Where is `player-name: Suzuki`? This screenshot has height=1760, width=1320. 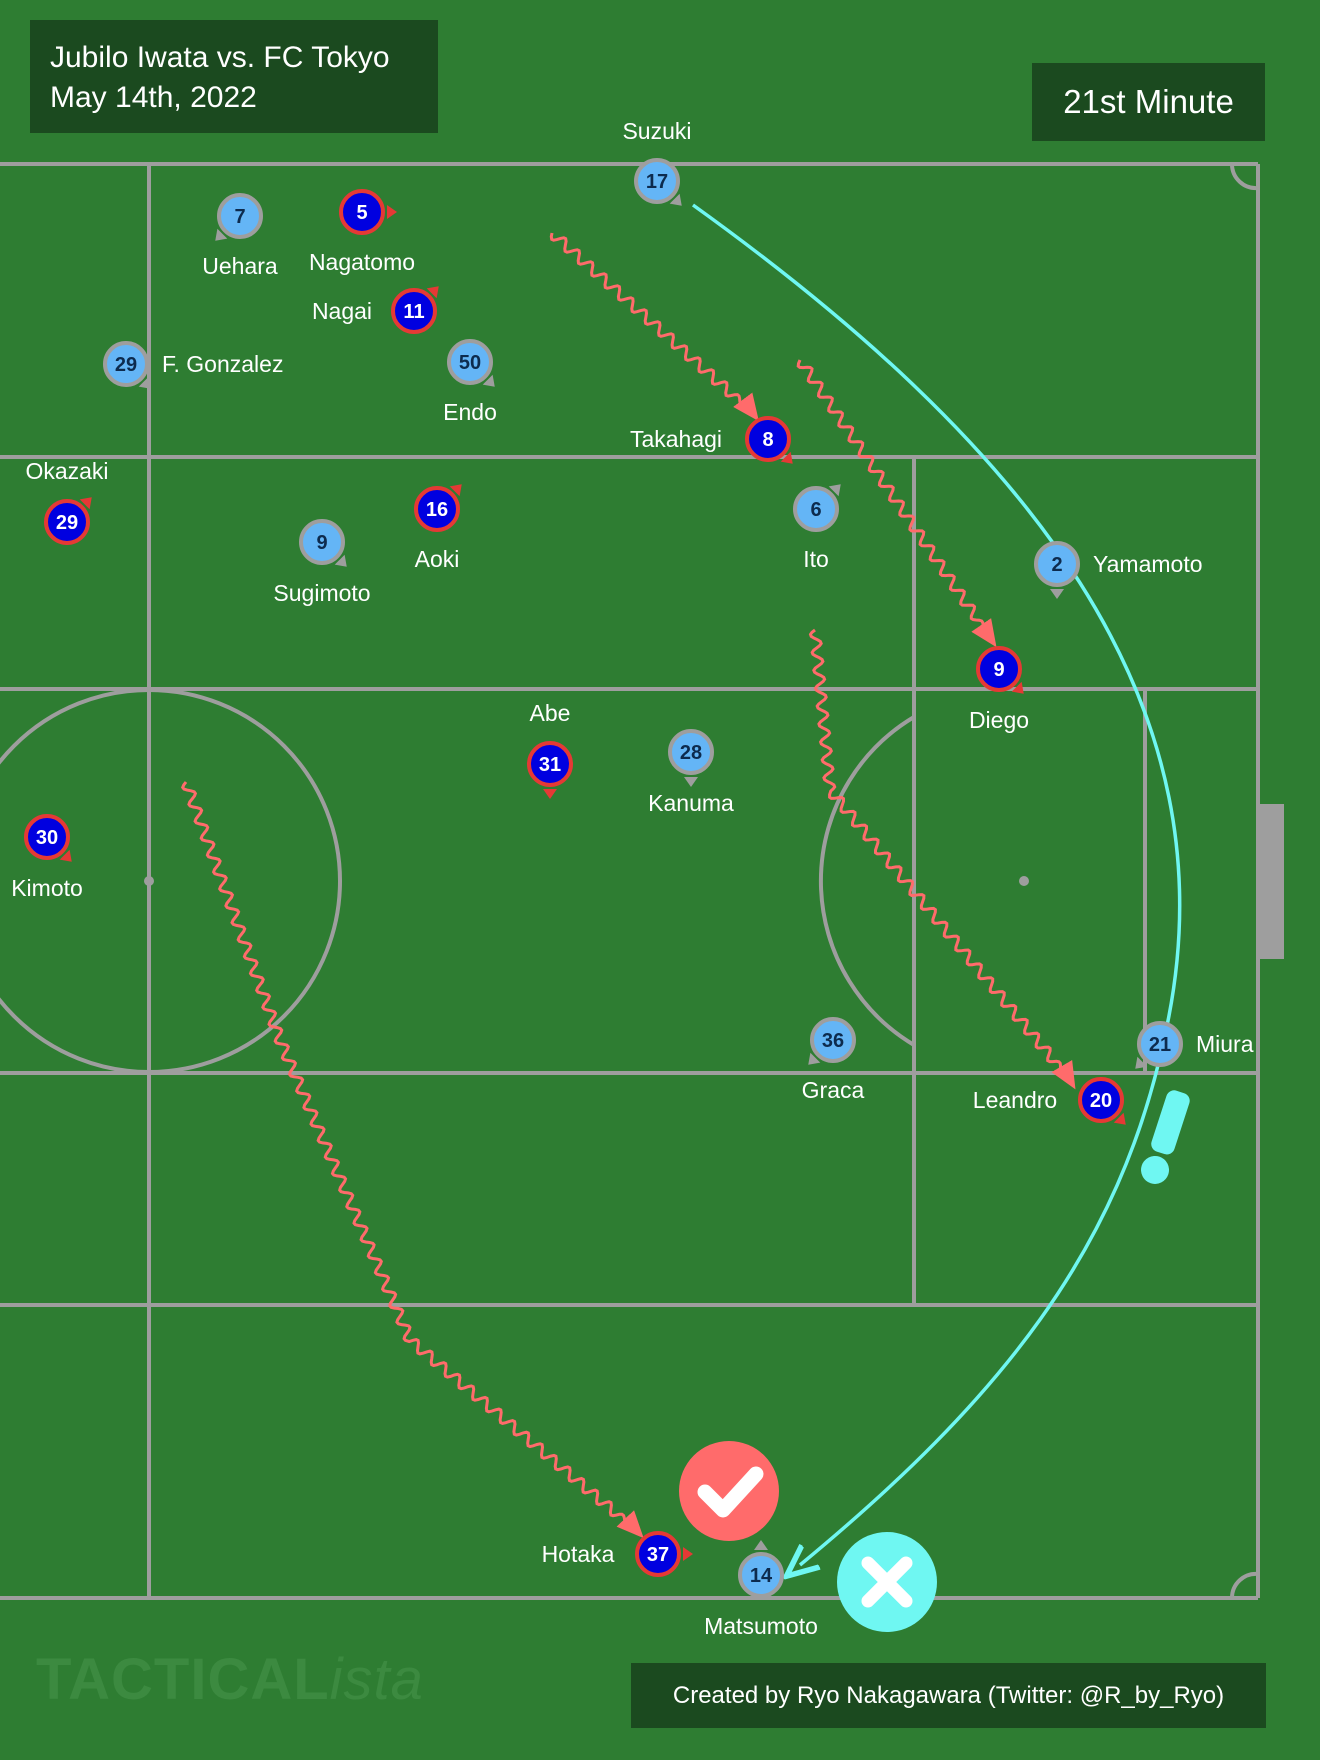
player-name: Suzuki is located at coordinates (656, 131).